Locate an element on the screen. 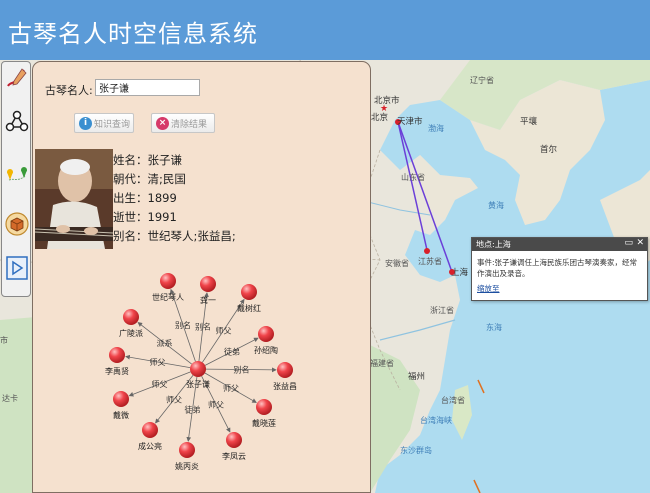 This screenshot has height=493, width=650. map-label-korea: 首尔 is located at coordinates (549, 150).